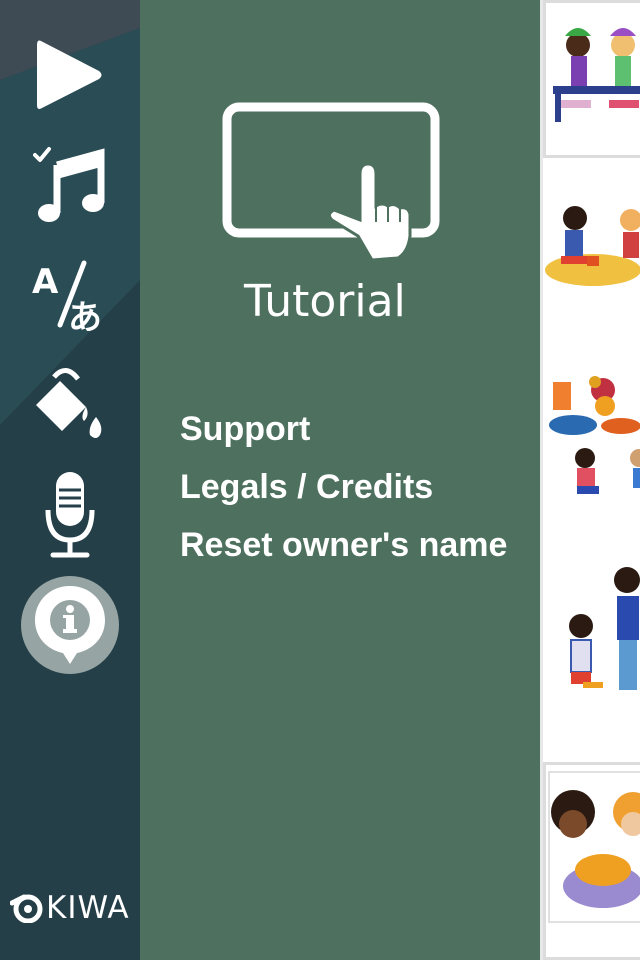 The image size is (640, 960). I want to click on play-icon, so click(69, 74).